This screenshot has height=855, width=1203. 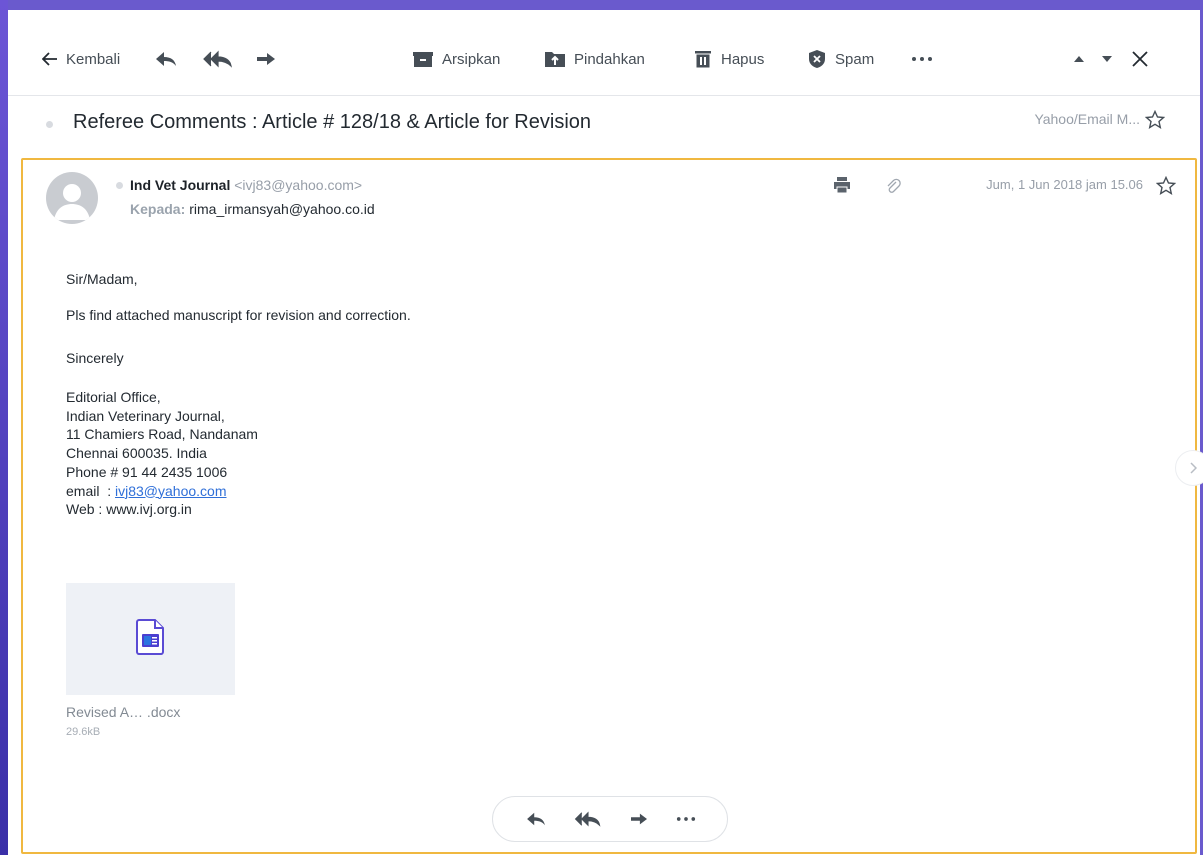 I want to click on signature-line: Indian Veterinary Journal,, so click(x=145, y=415).